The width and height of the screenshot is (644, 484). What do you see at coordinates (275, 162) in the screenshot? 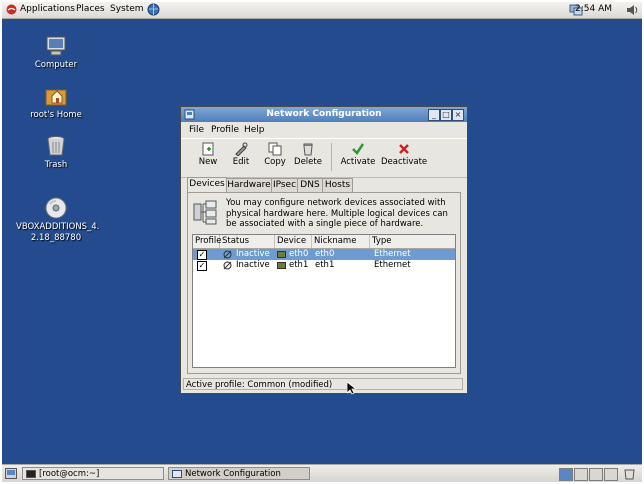
I see `copy-label: Copy` at bounding box center [275, 162].